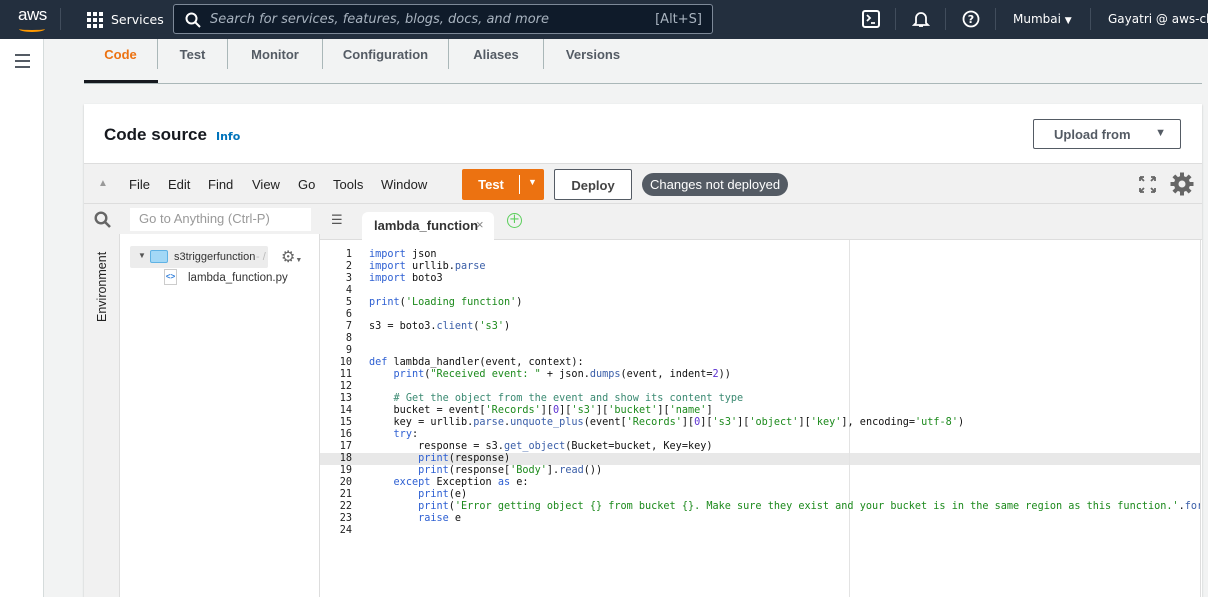 This screenshot has height=597, width=1208. Describe the element at coordinates (971, 19) in the screenshot. I see `help-icon: ?` at that location.